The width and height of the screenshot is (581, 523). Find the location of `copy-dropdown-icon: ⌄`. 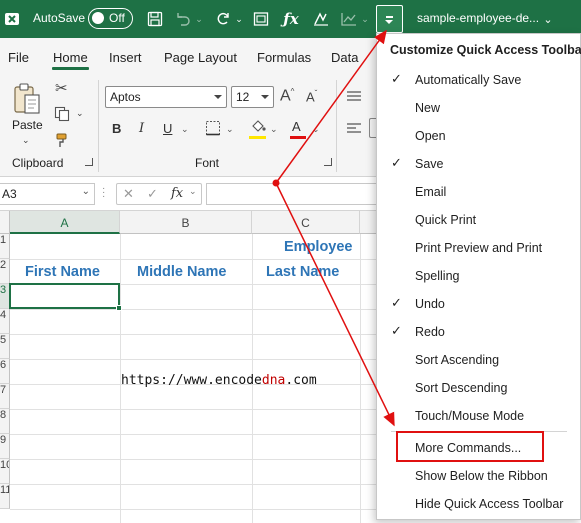

copy-dropdown-icon: ⌄ is located at coordinates (80, 113).